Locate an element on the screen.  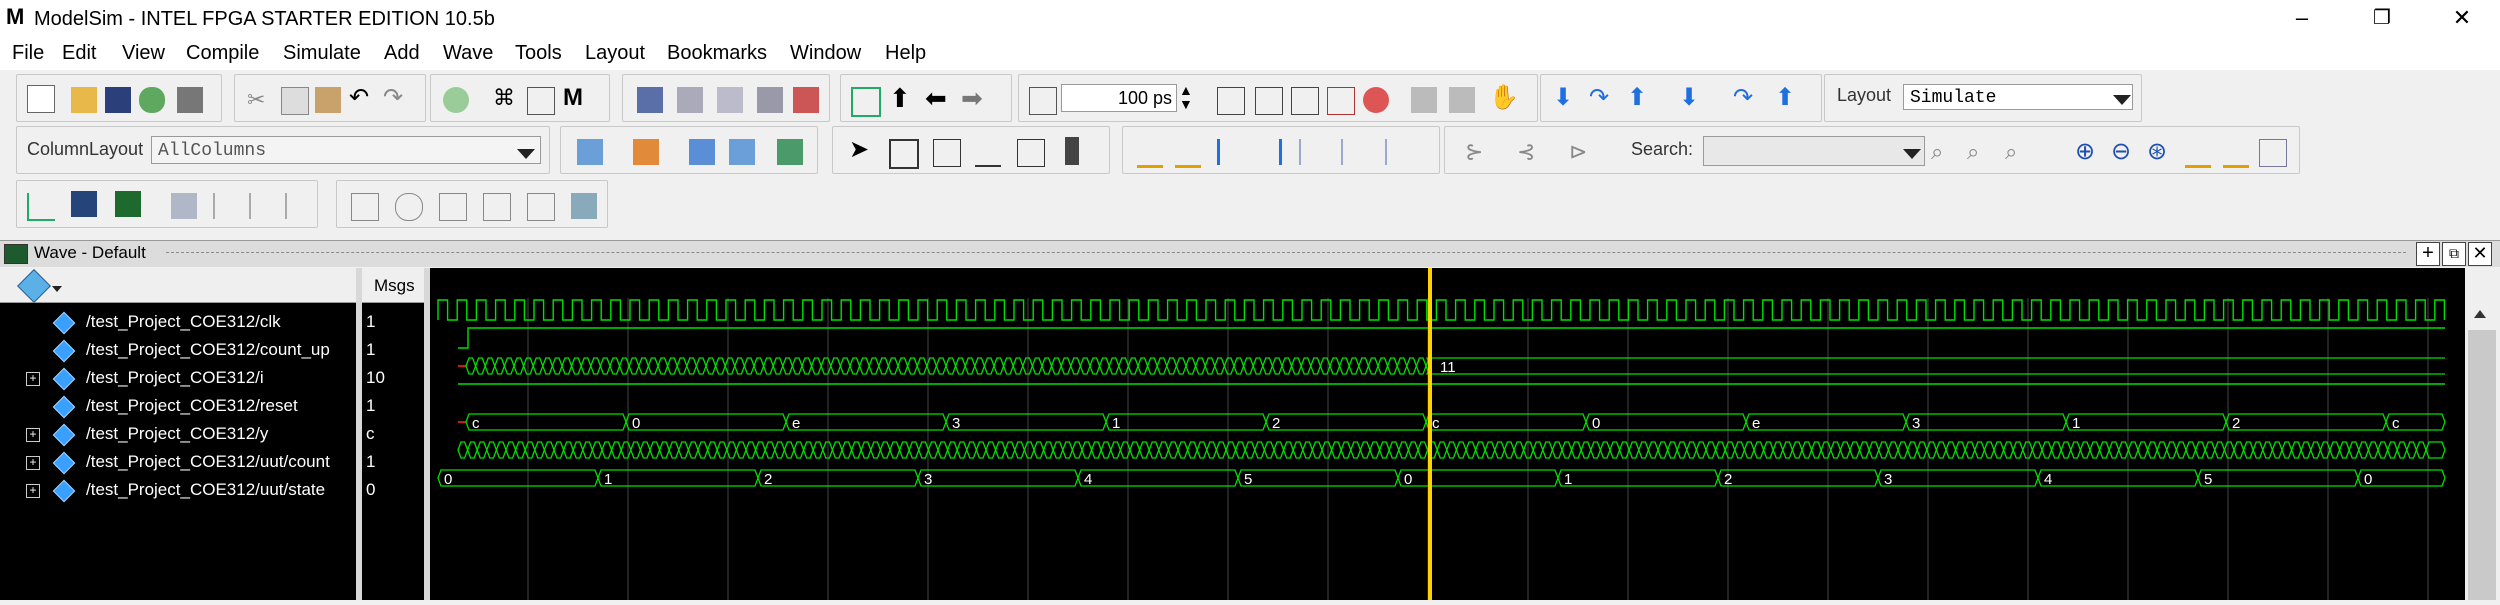
add-pane-icon: + is located at coordinates (2428, 254).